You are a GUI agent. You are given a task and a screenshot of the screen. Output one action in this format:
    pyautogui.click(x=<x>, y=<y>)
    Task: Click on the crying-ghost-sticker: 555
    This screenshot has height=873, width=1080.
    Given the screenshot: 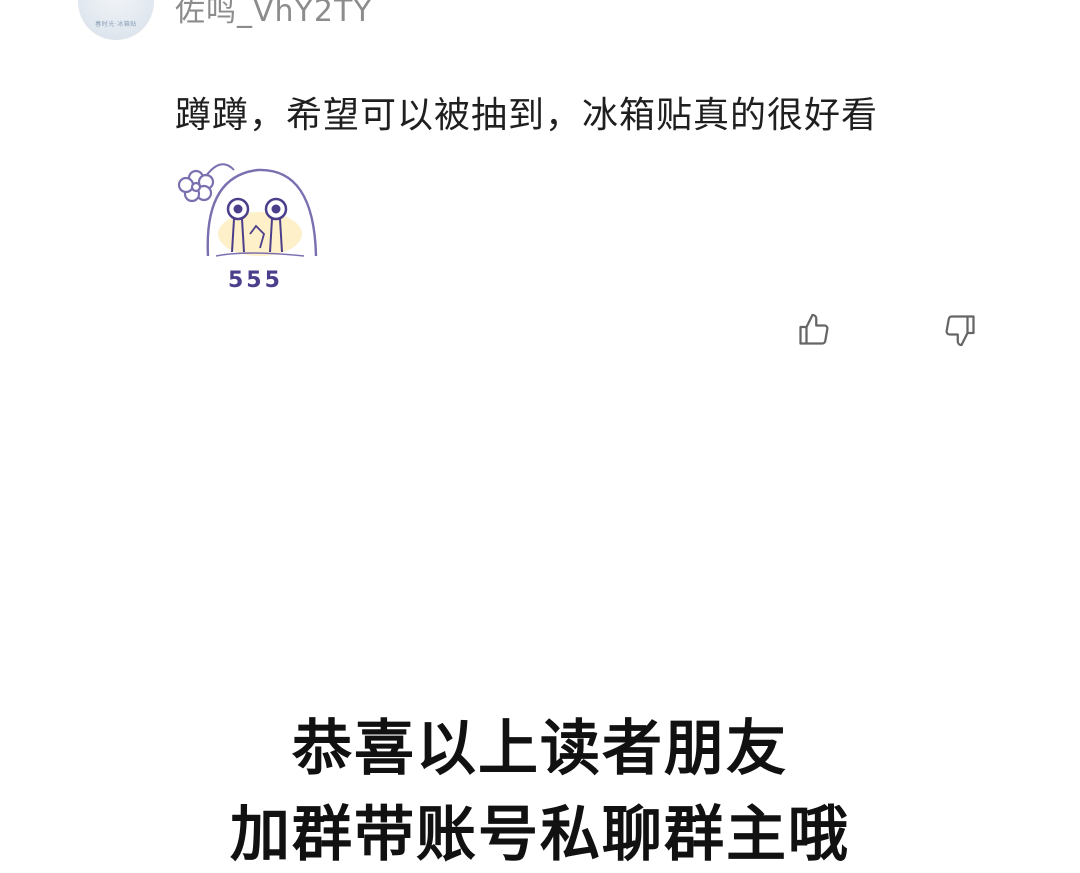 What is the action you would take?
    pyautogui.click(x=251, y=226)
    